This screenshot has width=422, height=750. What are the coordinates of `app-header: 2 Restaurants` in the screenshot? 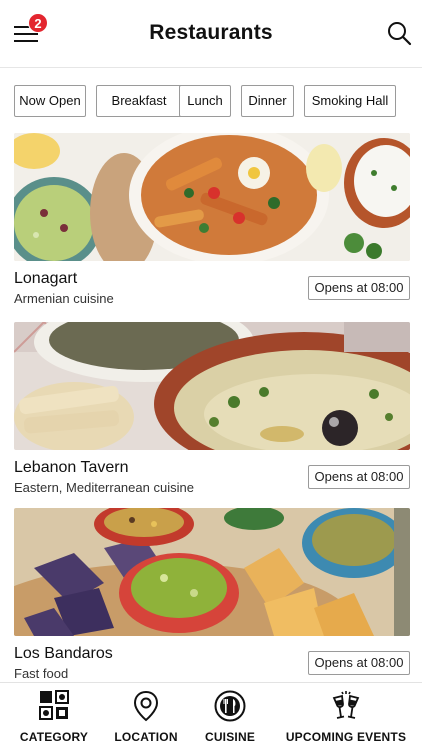 It's located at (211, 34).